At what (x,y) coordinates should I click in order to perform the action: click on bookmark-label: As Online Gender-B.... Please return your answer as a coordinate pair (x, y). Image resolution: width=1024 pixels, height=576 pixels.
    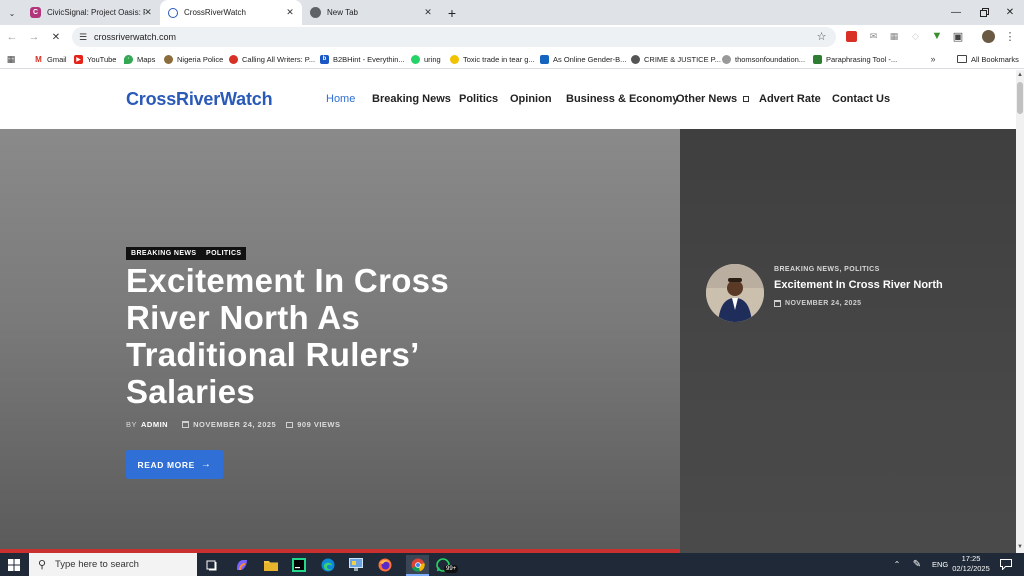
    Looking at the image, I should click on (590, 59).